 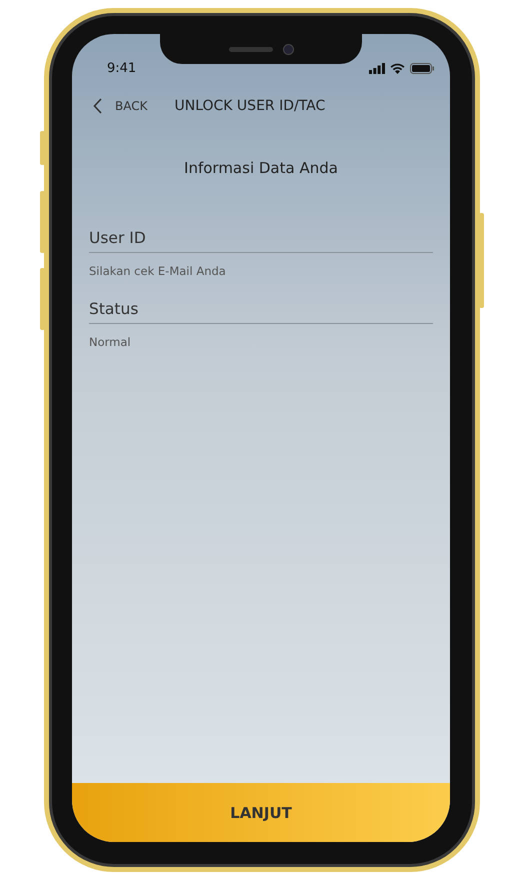 What do you see at coordinates (261, 812) in the screenshot?
I see `continue-button: LANJUT` at bounding box center [261, 812].